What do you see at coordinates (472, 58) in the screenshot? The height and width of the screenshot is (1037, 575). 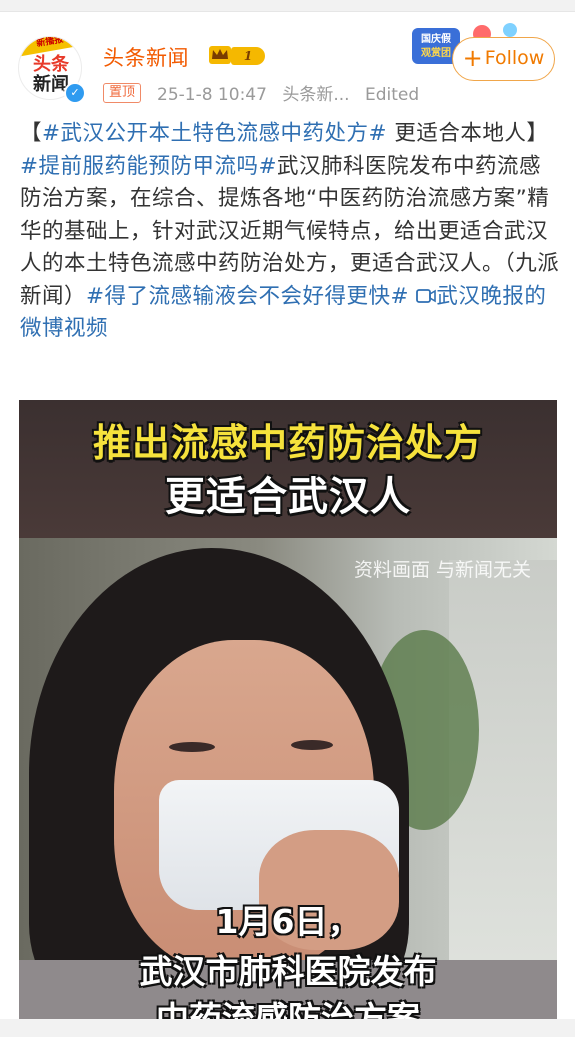 I see `plus-icon: +` at bounding box center [472, 58].